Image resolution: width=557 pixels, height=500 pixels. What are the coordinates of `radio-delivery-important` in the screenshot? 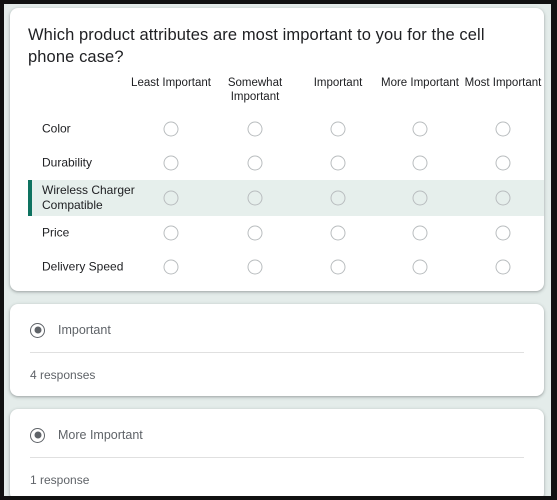 It's located at (338, 267).